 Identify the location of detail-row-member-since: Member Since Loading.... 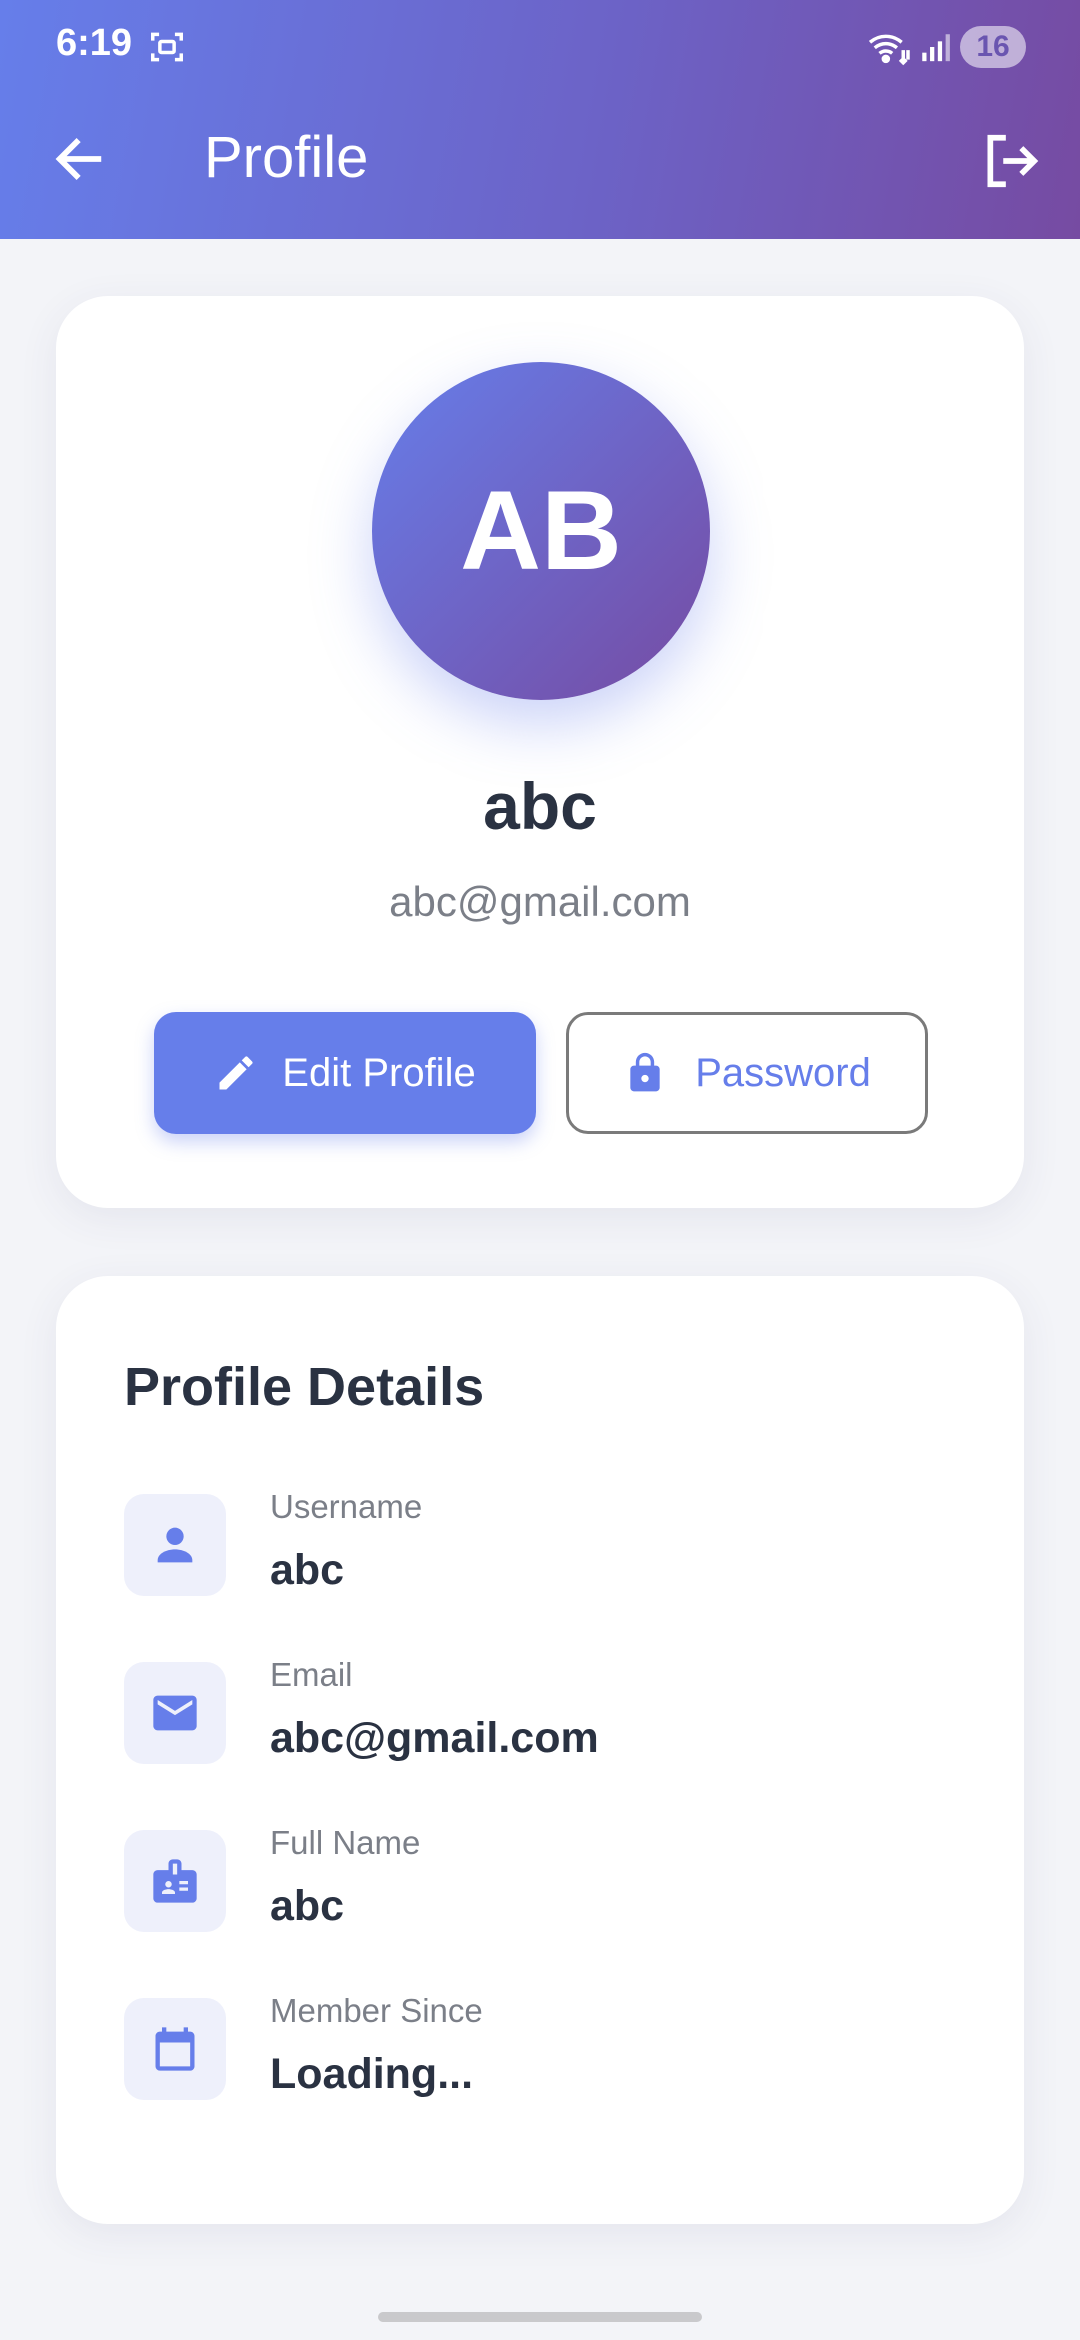
(554, 2050).